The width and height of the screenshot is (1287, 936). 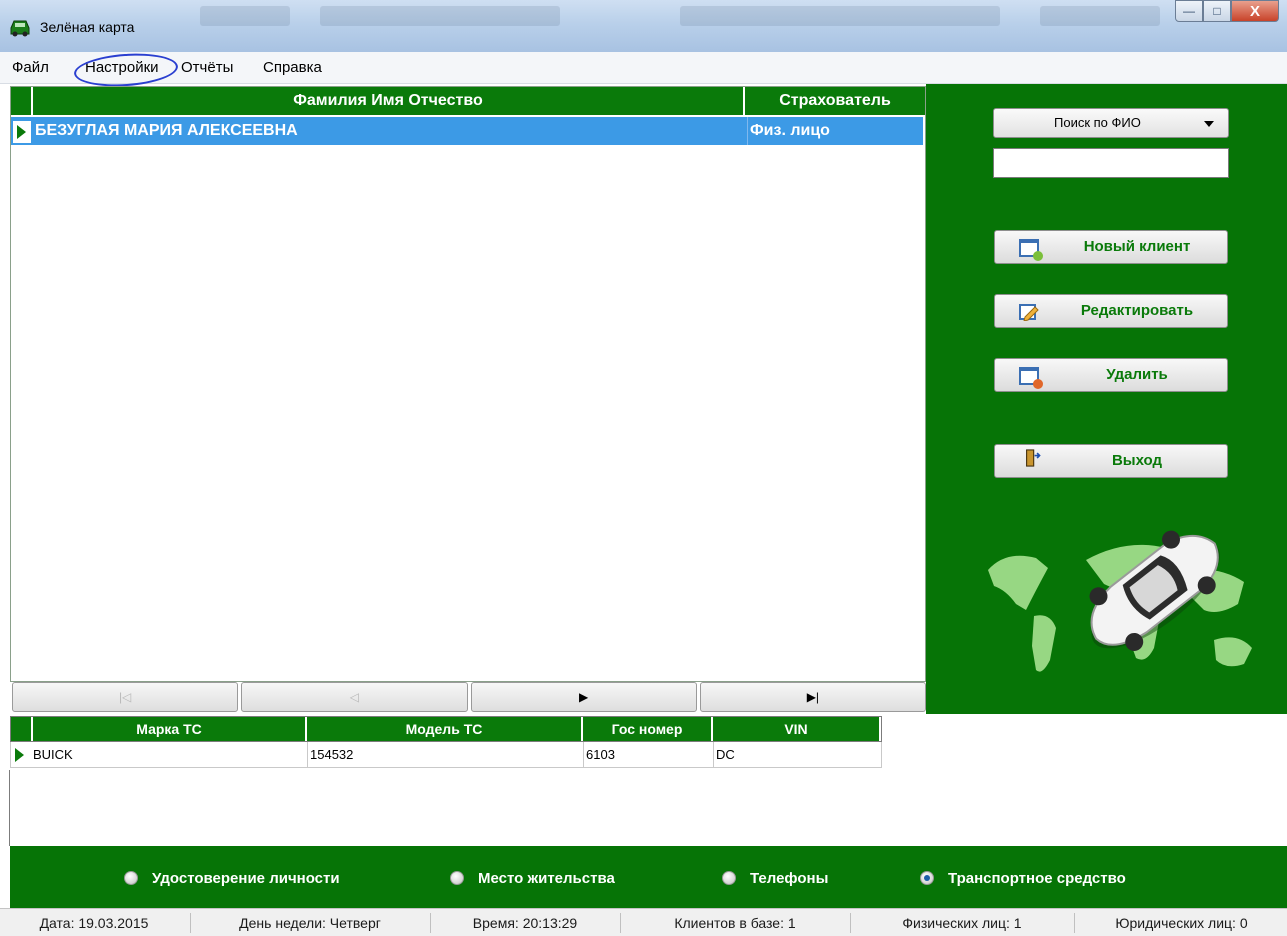 What do you see at coordinates (1111, 163) in the screenshot?
I see `search-input` at bounding box center [1111, 163].